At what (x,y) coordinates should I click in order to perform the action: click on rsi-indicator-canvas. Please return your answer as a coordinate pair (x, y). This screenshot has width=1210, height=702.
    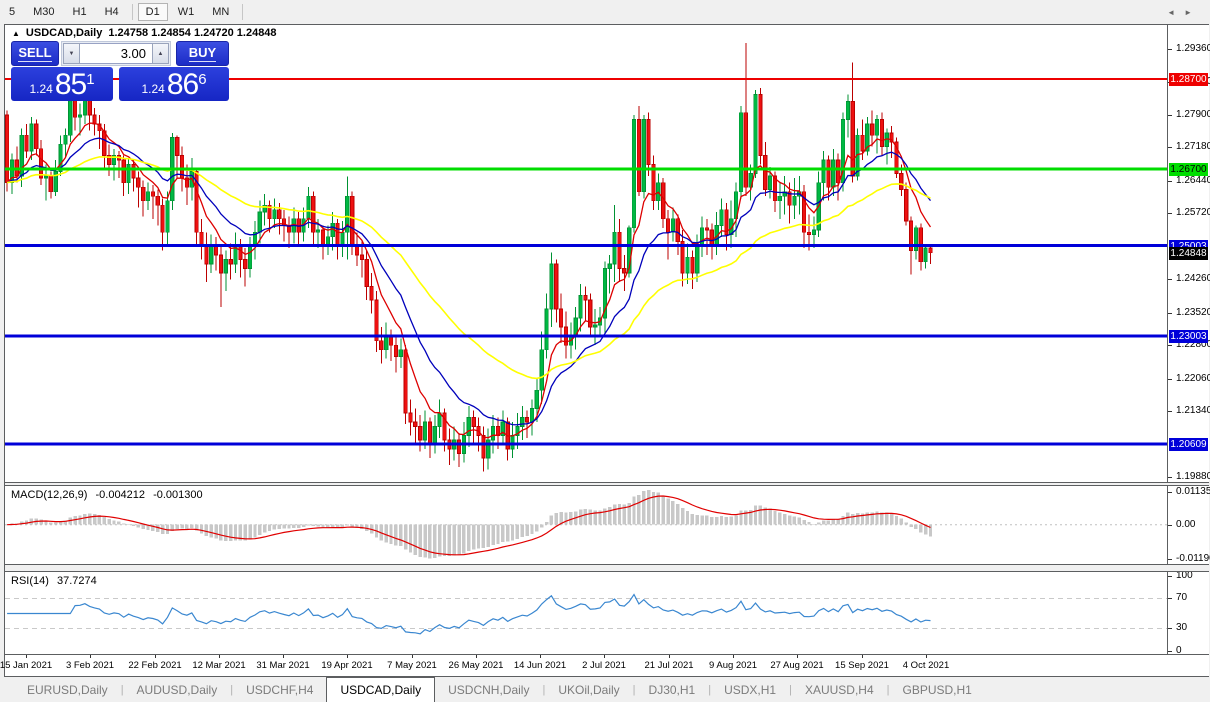
    Looking at the image, I should click on (586, 613).